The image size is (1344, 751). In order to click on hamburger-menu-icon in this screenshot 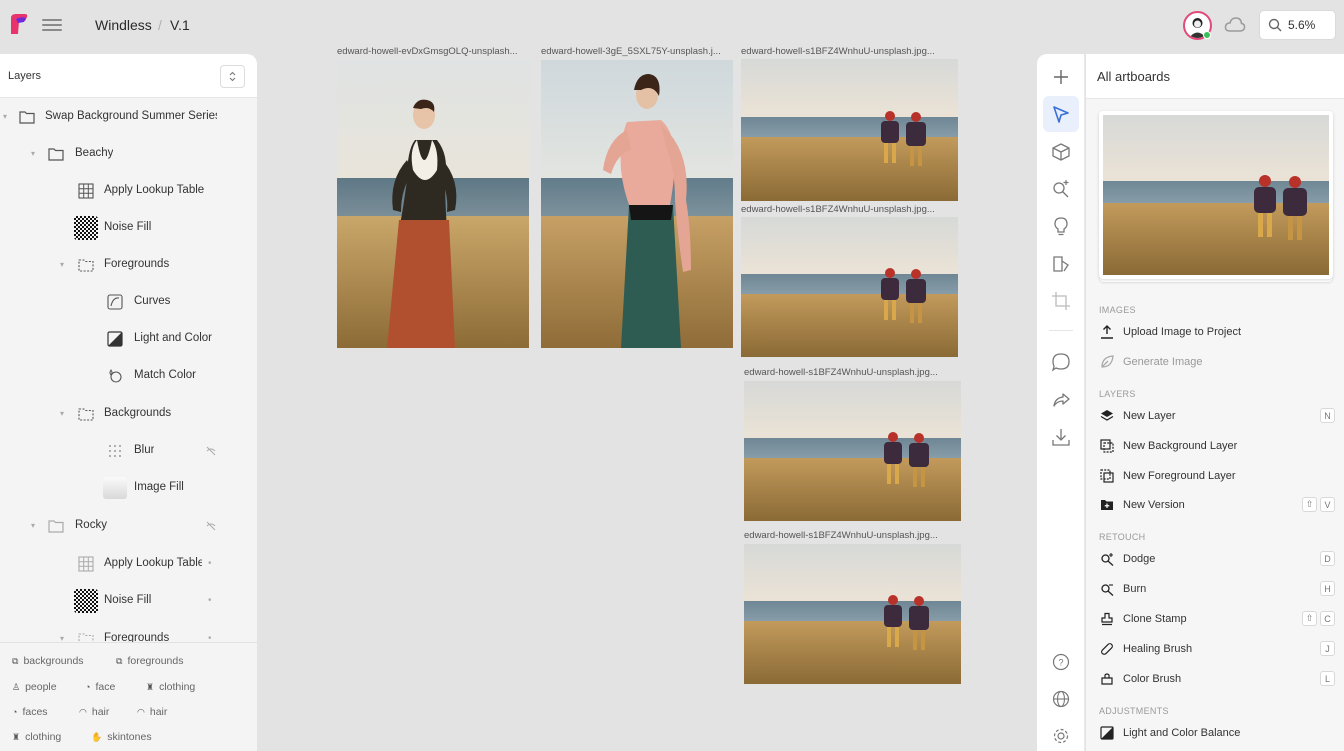, I will do `click(52, 25)`.